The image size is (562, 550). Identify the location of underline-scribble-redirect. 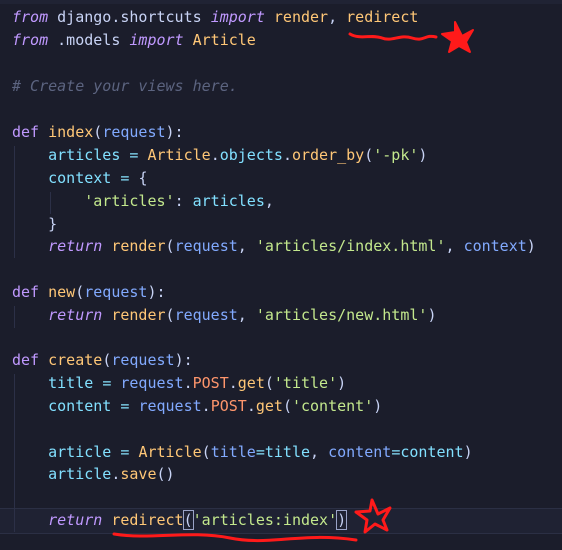
(393, 36).